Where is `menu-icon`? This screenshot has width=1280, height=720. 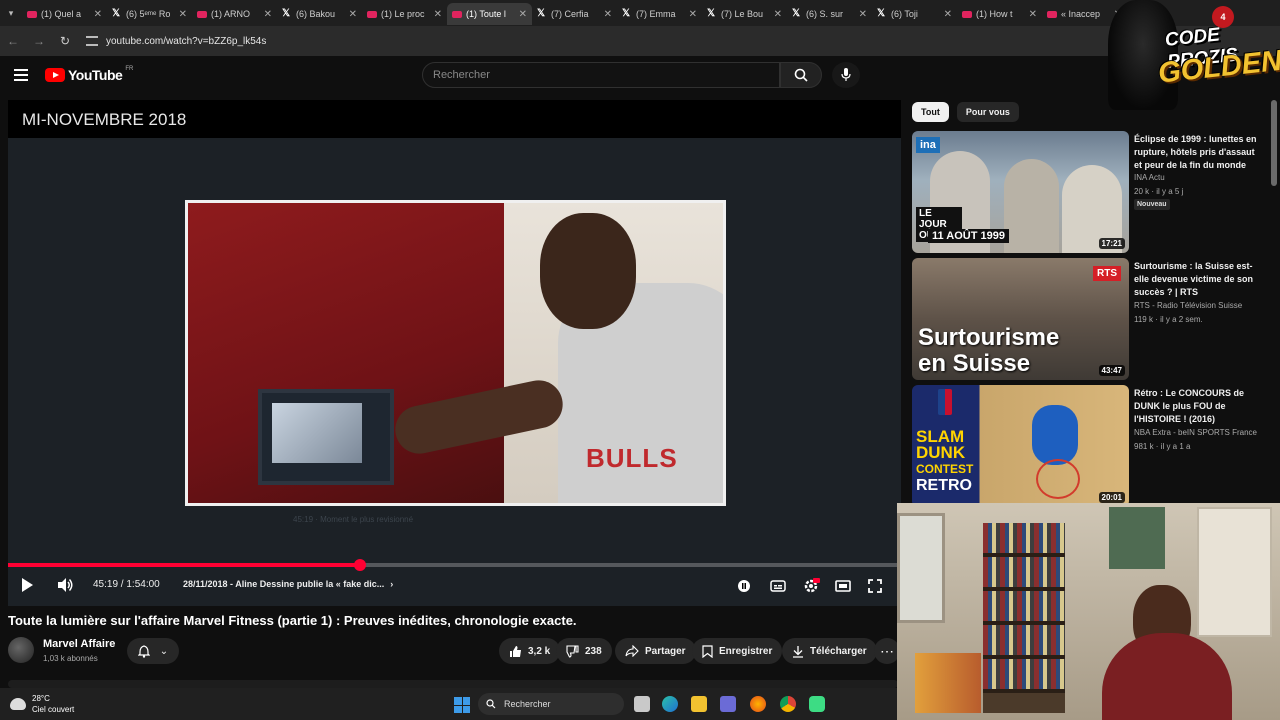
menu-icon is located at coordinates (21, 75).